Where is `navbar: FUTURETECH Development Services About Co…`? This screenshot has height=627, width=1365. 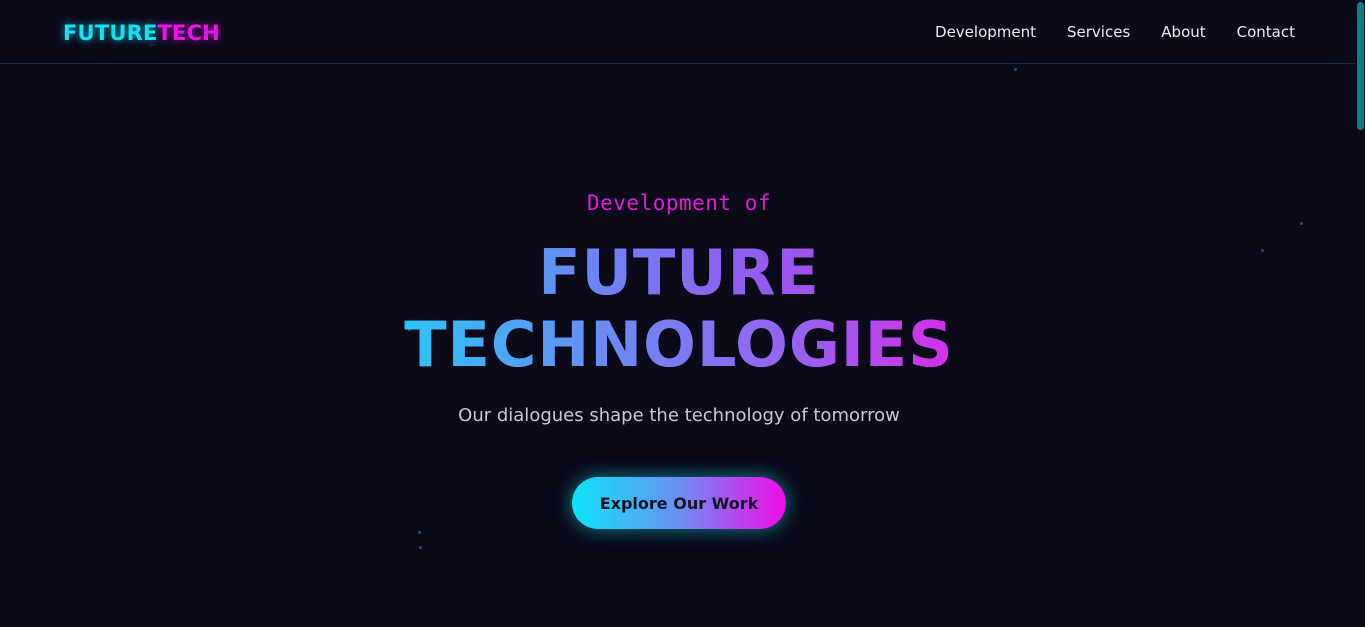
navbar: FUTURETECH Development Services About Co… is located at coordinates (677, 32).